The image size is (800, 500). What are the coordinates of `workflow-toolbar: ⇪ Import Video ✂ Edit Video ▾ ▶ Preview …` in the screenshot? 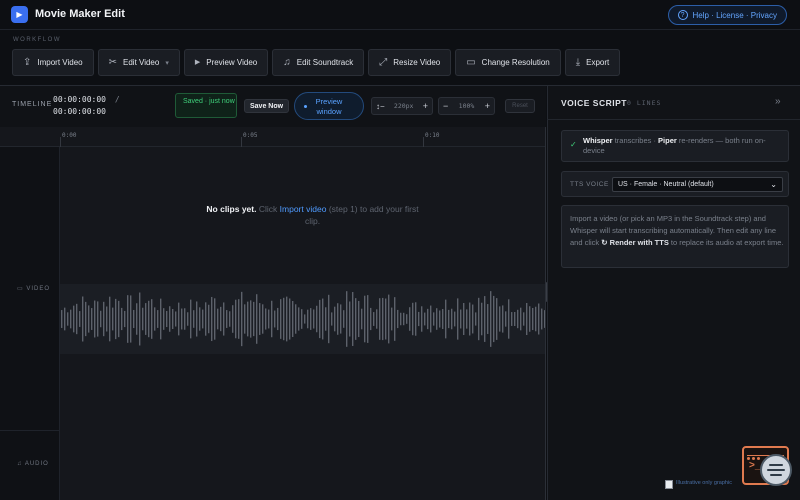 It's located at (316, 62).